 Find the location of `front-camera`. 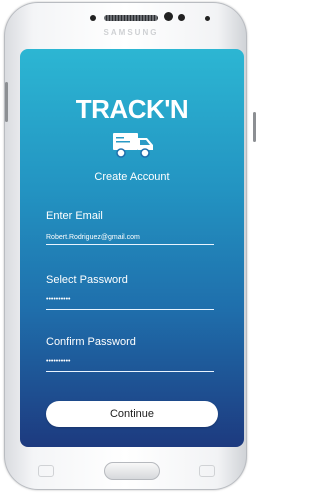

front-camera is located at coordinates (168, 16).